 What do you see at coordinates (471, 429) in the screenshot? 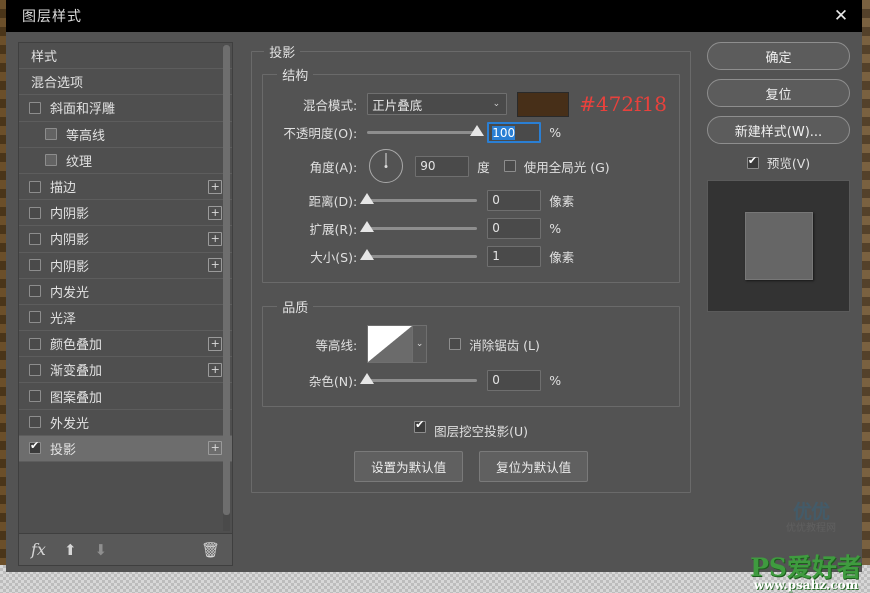
I see `knockout-row: 图层挖空投影(U)` at bounding box center [471, 429].